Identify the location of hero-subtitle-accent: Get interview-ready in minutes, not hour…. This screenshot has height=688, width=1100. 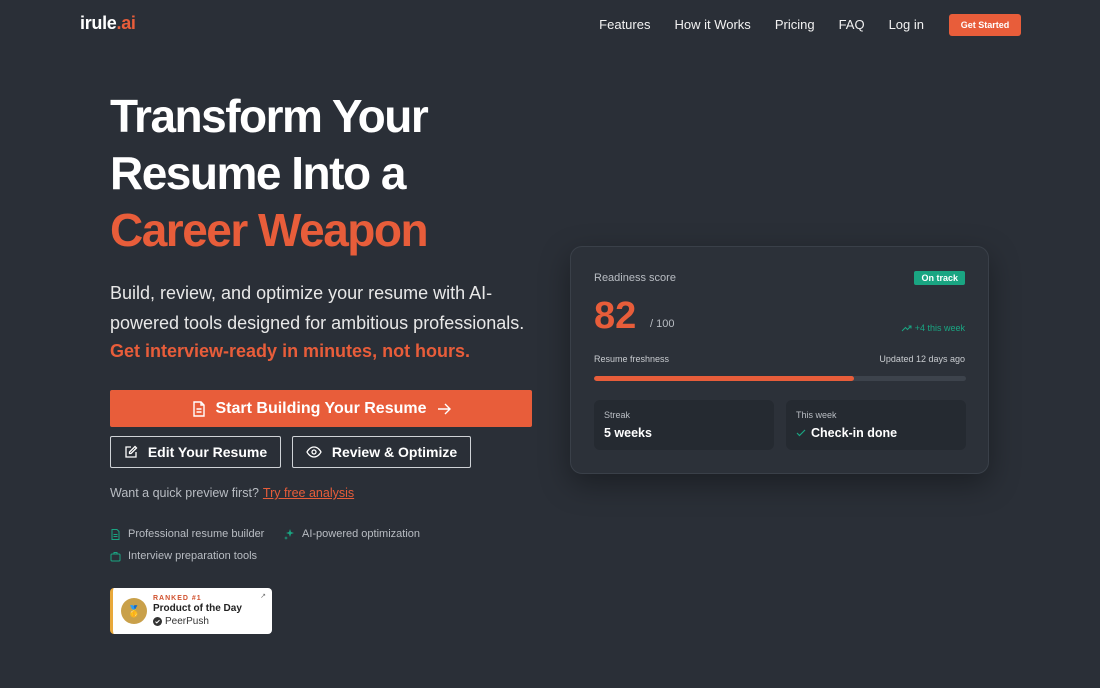
(290, 351).